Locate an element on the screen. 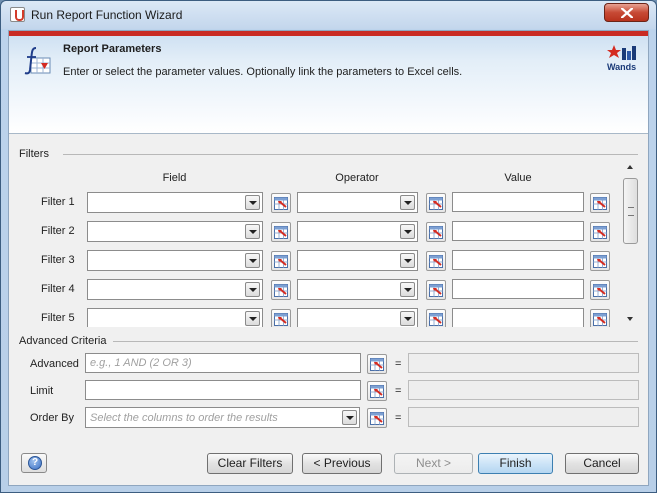  filter-3-value-link-button is located at coordinates (600, 261).